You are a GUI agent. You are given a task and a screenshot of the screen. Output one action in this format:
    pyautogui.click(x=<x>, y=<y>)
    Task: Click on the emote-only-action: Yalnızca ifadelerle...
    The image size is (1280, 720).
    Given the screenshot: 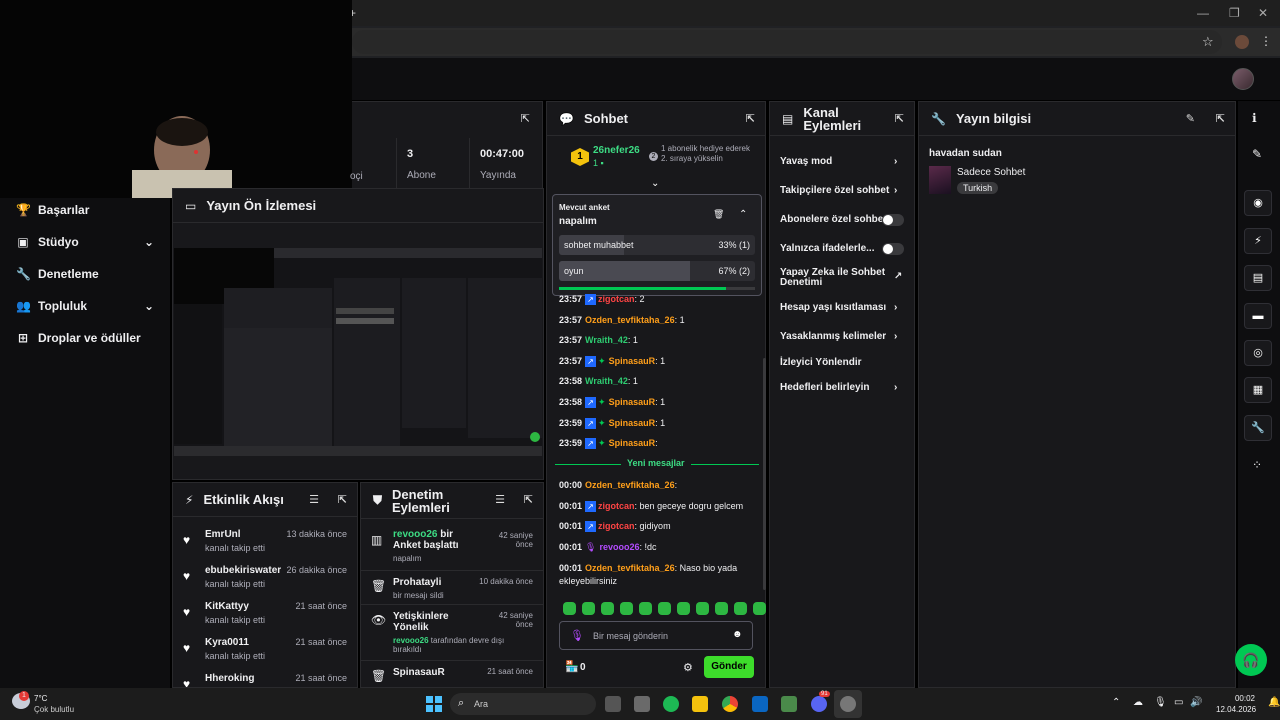 What is the action you would take?
    pyautogui.click(x=844, y=249)
    